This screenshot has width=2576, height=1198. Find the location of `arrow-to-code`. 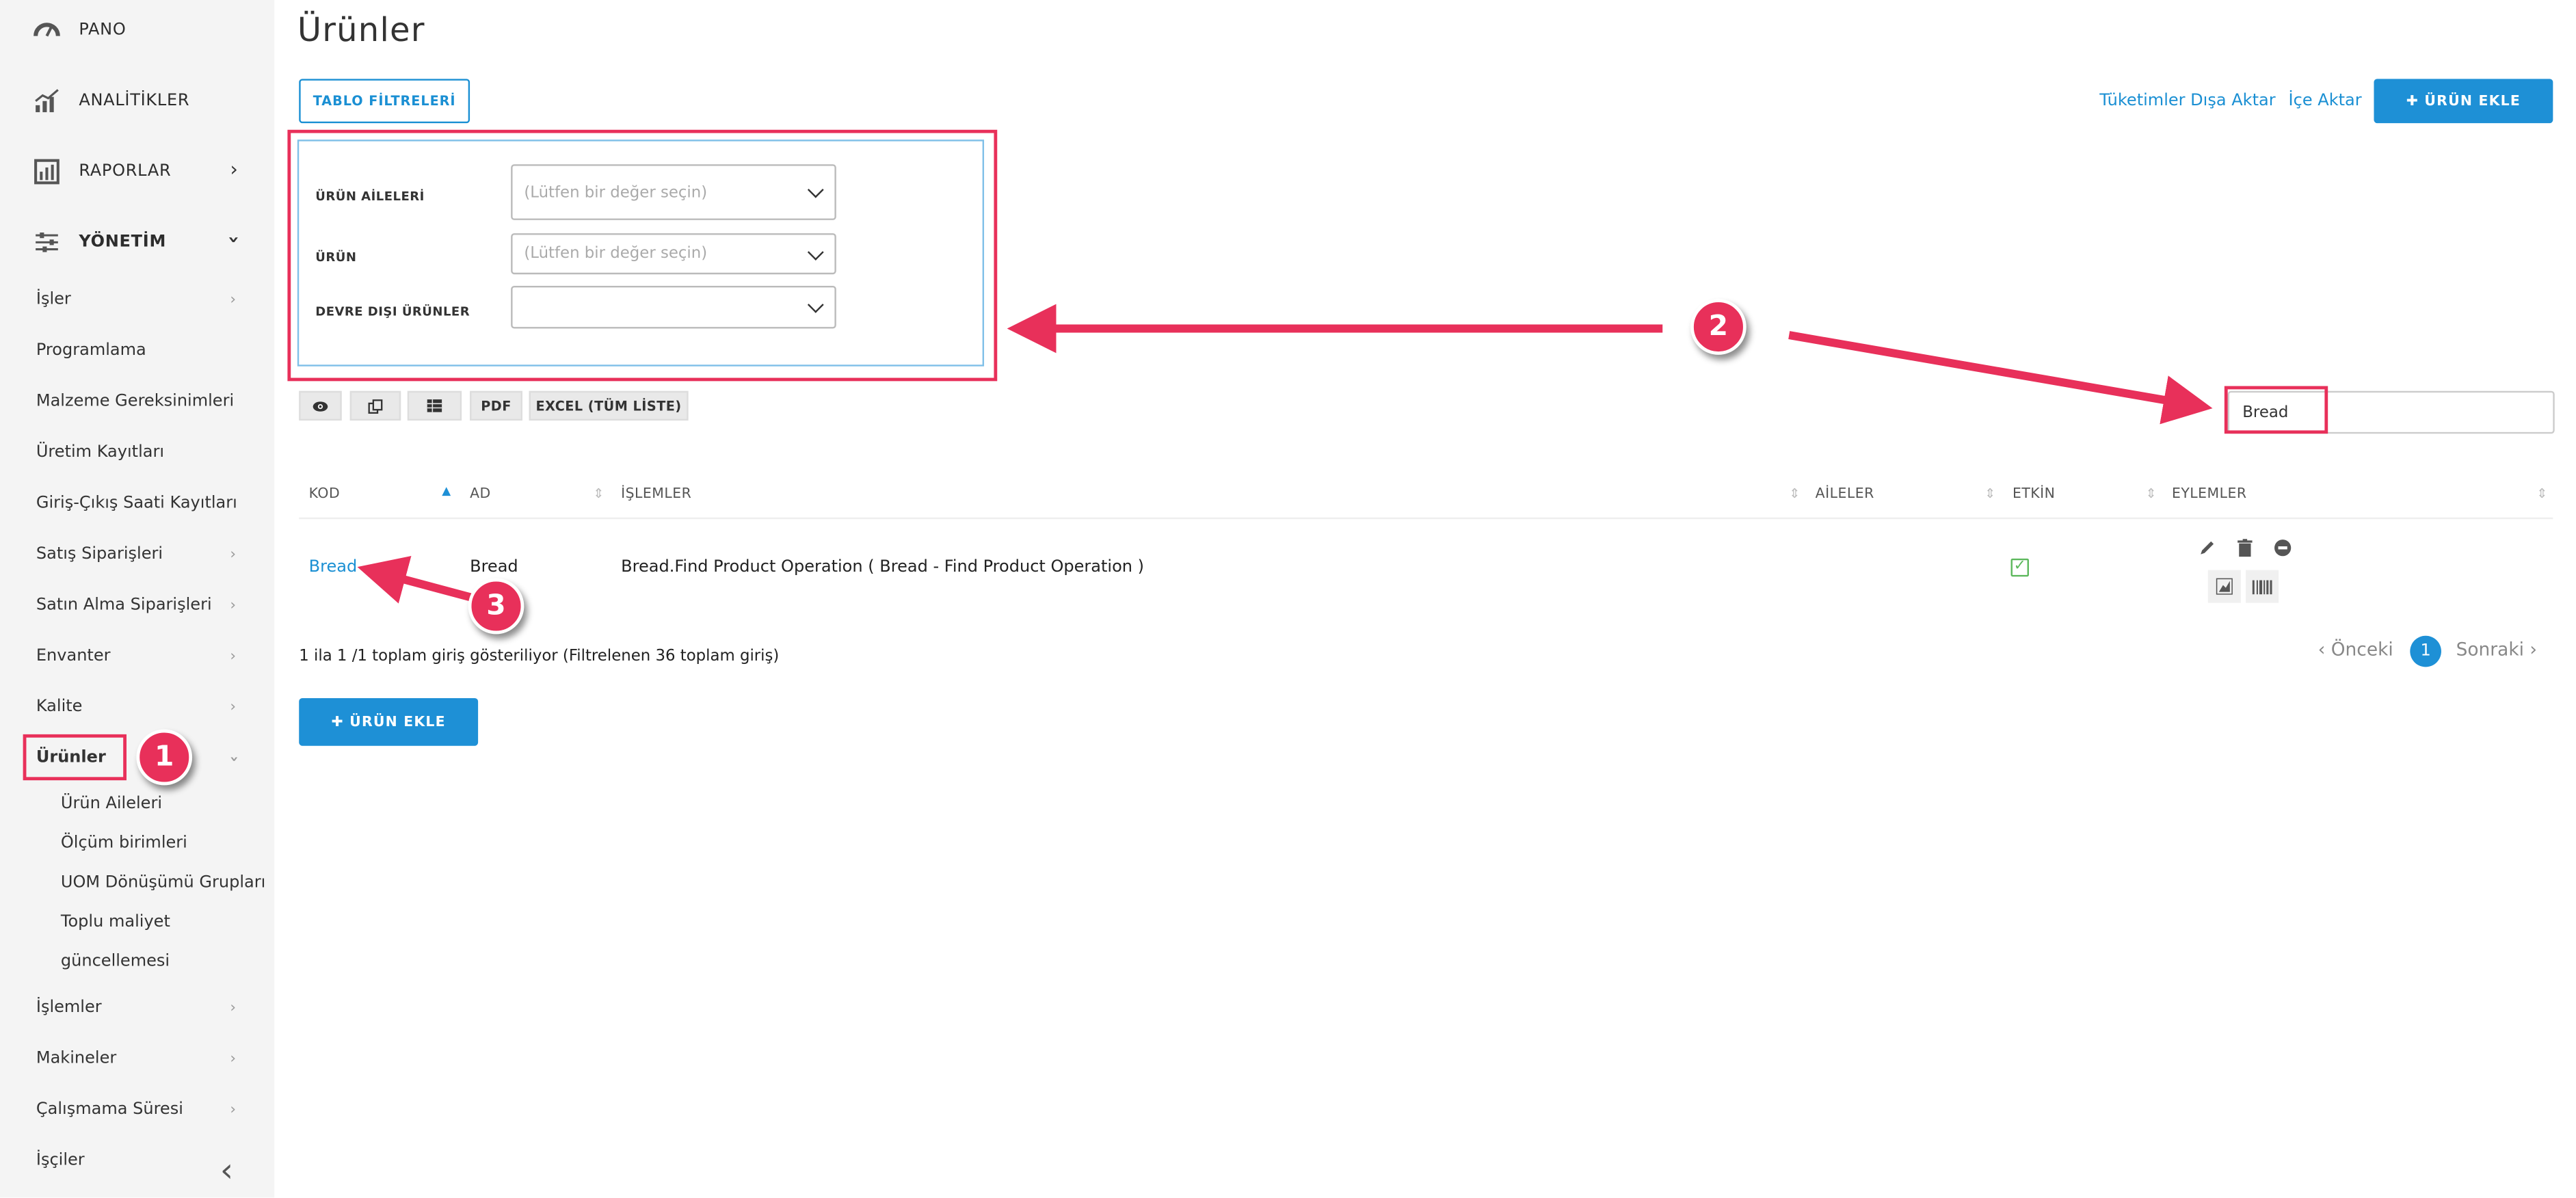

arrow-to-code is located at coordinates (416, 579).